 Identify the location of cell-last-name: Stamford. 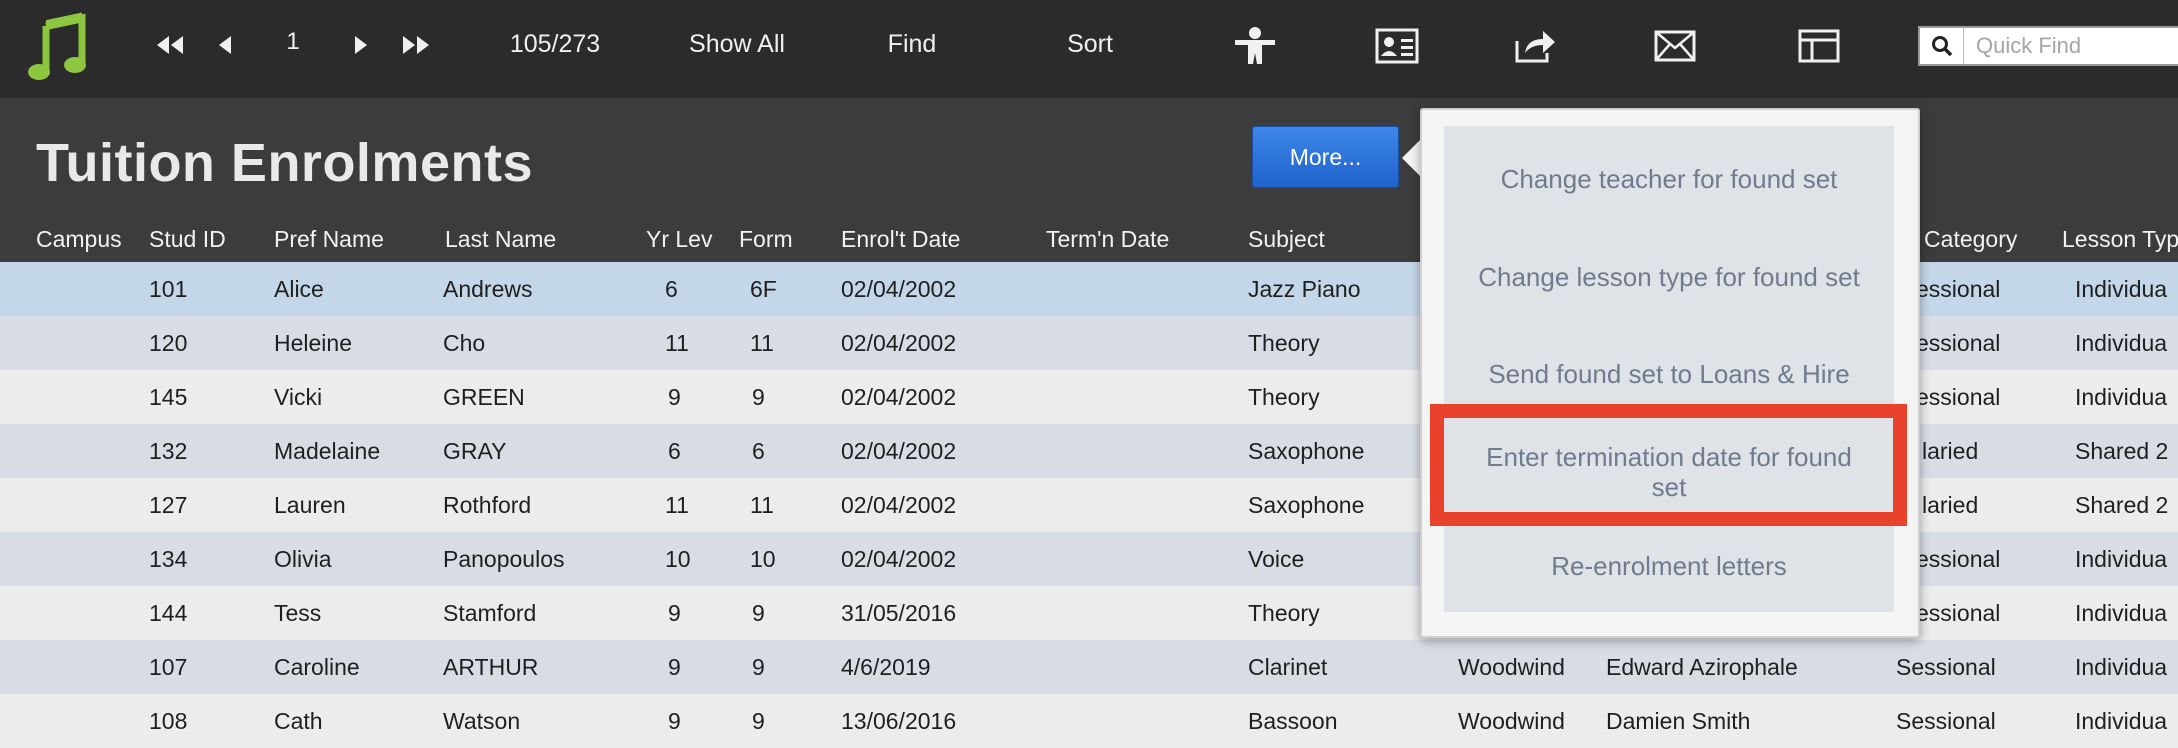
(489, 613).